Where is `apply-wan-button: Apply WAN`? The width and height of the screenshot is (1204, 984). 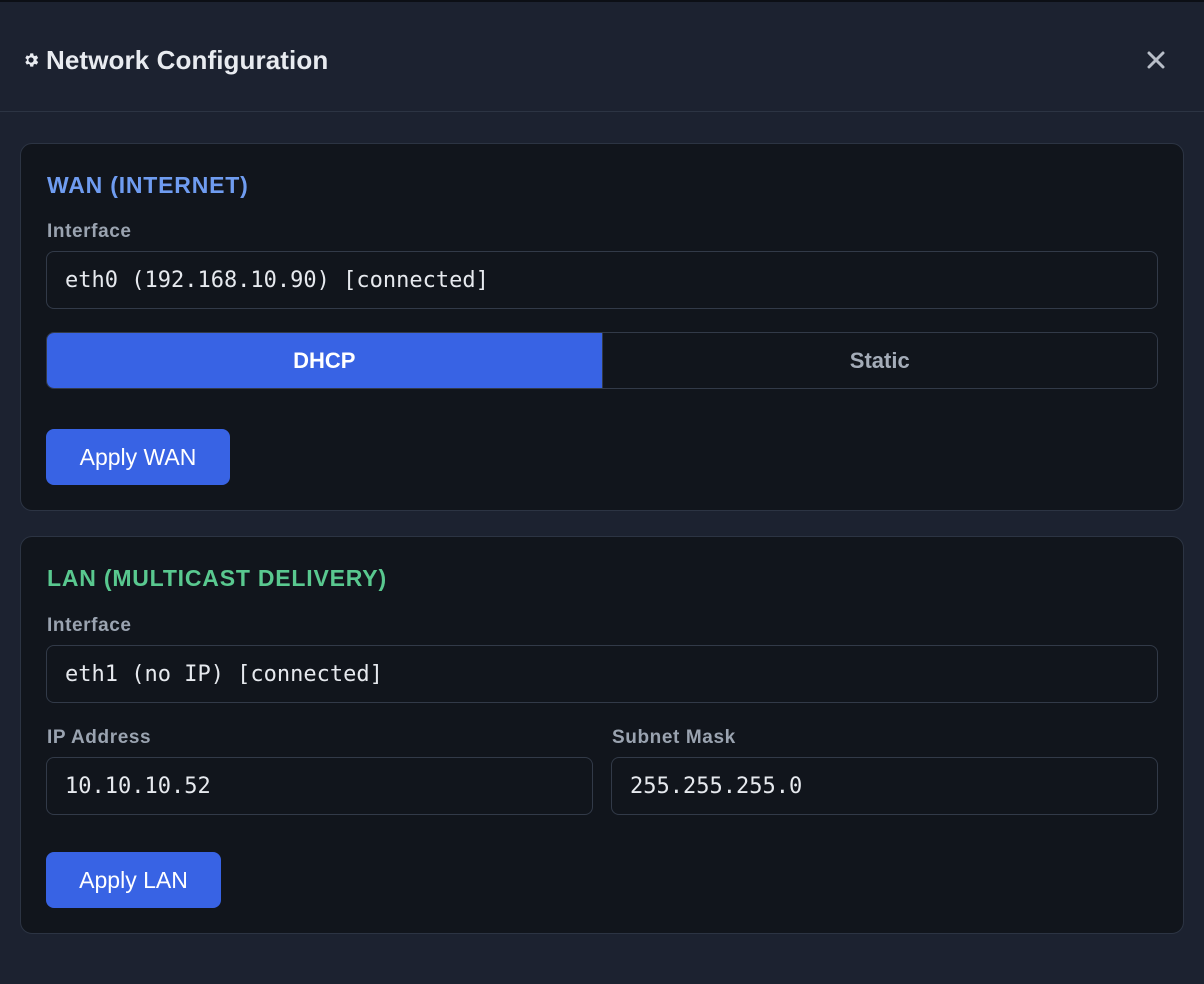 apply-wan-button: Apply WAN is located at coordinates (138, 457).